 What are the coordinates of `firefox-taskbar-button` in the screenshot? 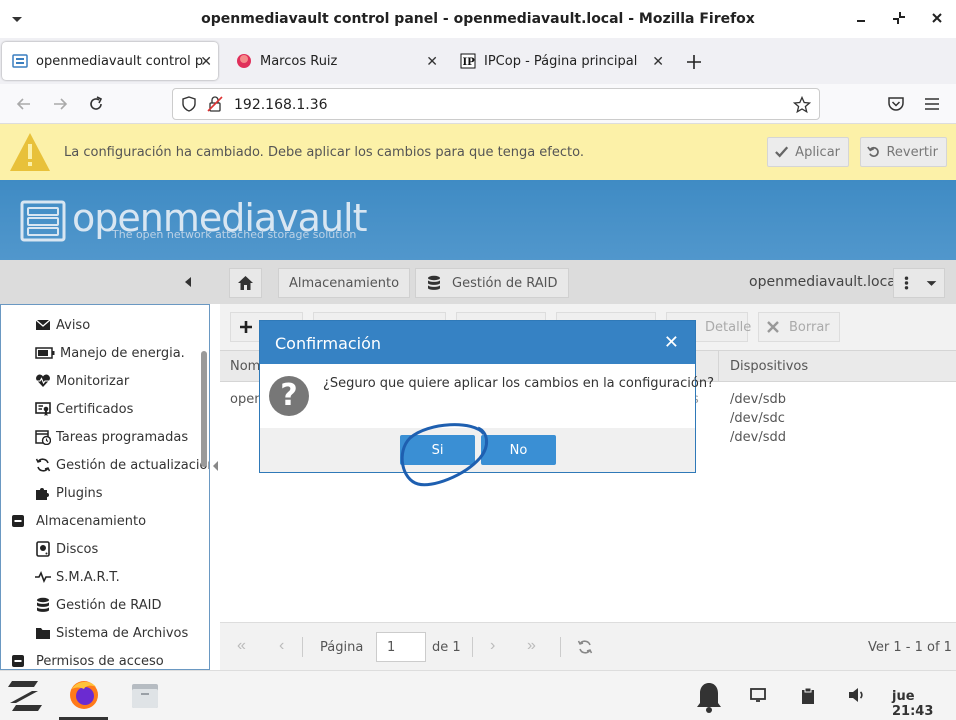 It's located at (83, 695).